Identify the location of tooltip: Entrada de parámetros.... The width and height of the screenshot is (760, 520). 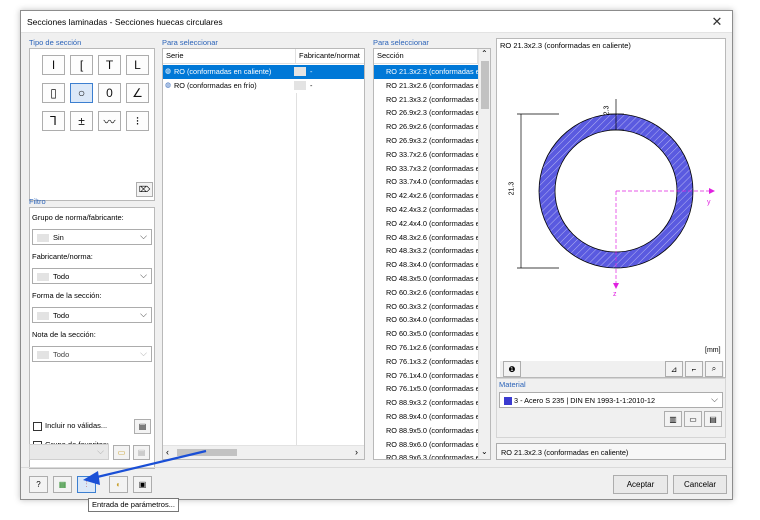
(133, 505).